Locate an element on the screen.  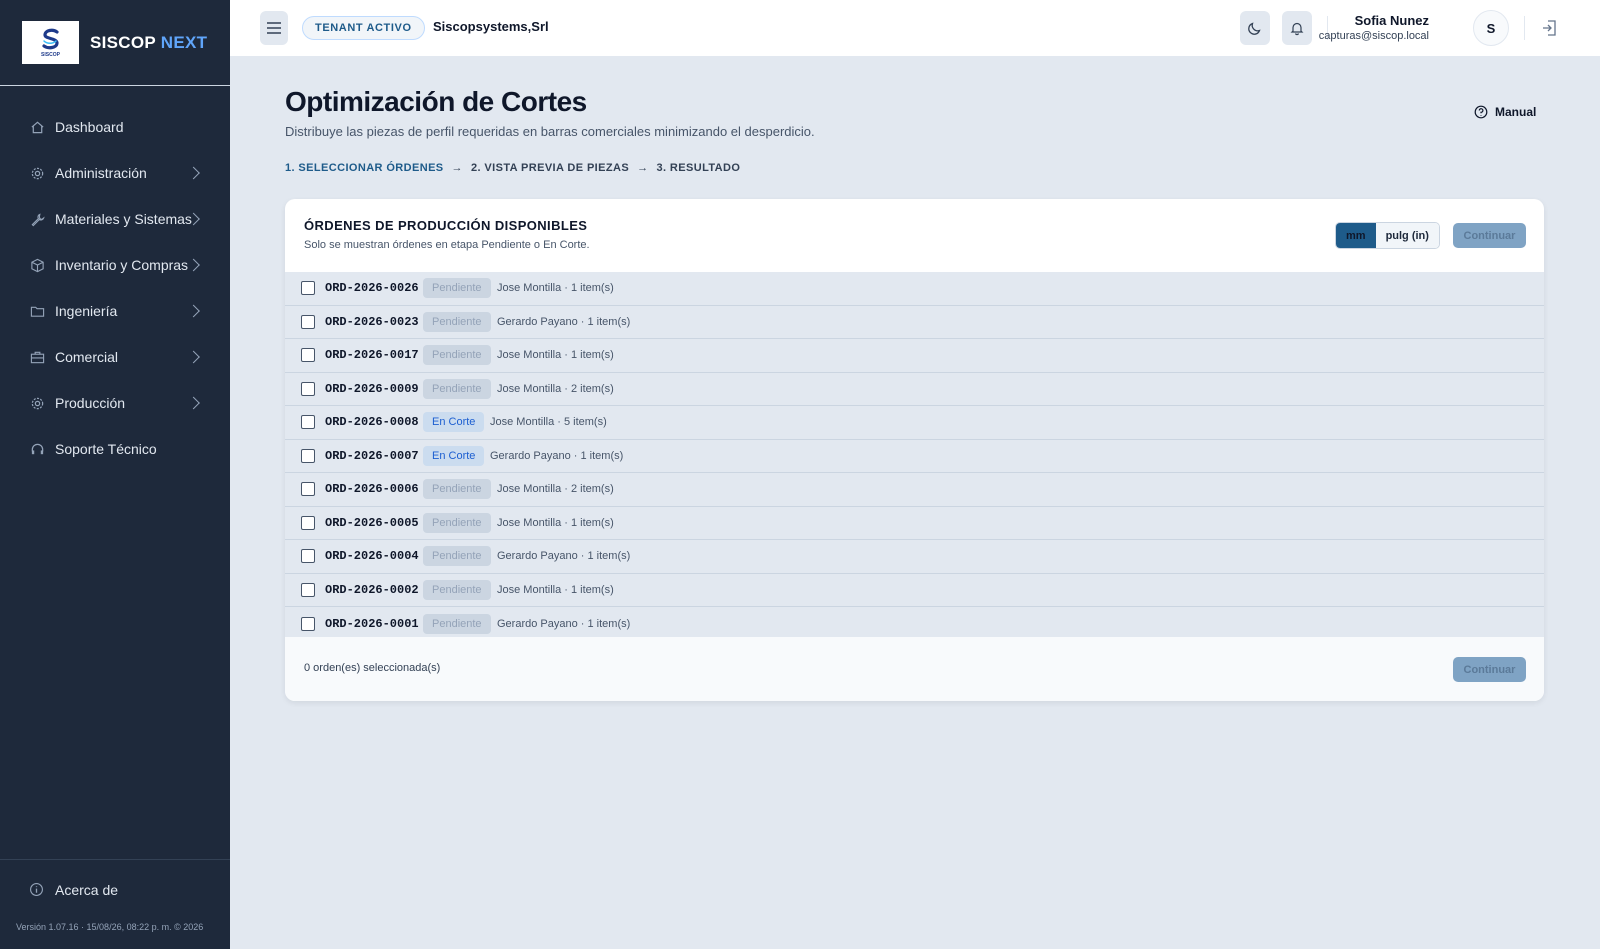
user-email: capturas@siscop.local is located at coordinates (1373, 36).